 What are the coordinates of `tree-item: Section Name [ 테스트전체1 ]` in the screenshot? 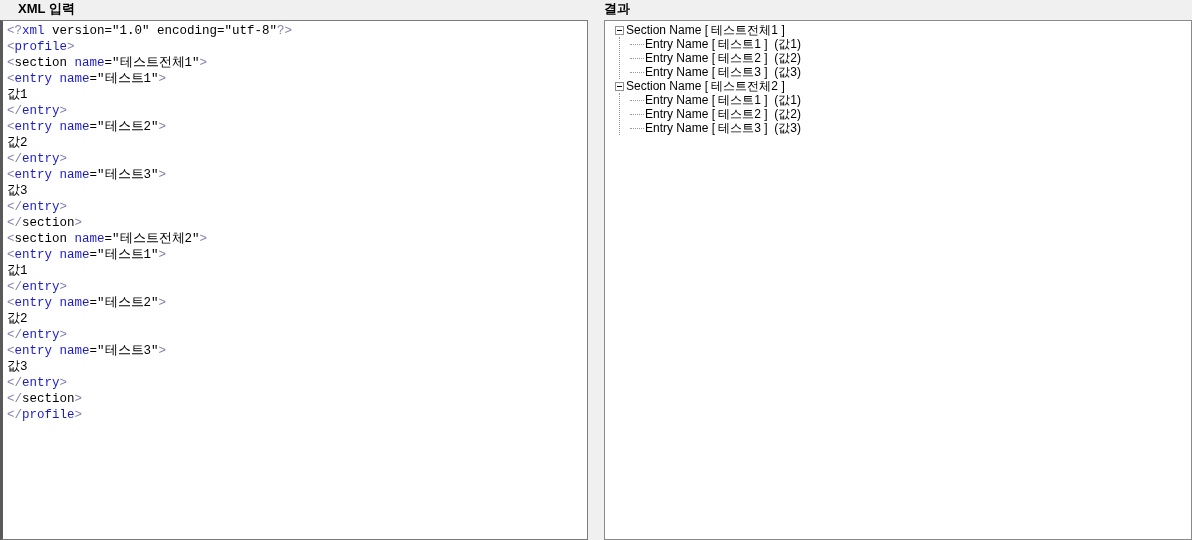 It's located at (705, 30).